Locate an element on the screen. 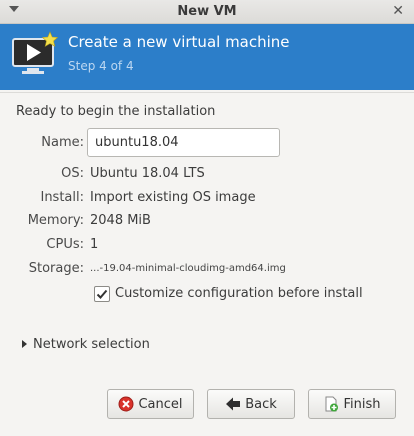 This screenshot has width=414, height=436. cancel-button: Cancel is located at coordinates (150, 404).